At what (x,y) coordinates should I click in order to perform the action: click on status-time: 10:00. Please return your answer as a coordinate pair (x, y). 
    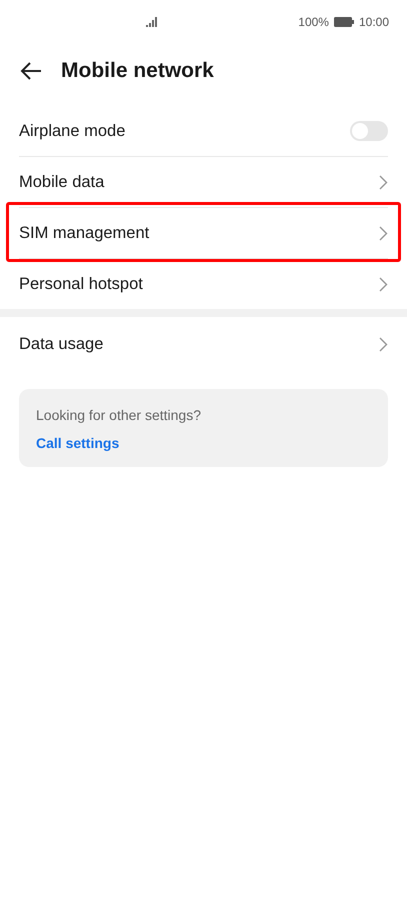
    Looking at the image, I should click on (373, 22).